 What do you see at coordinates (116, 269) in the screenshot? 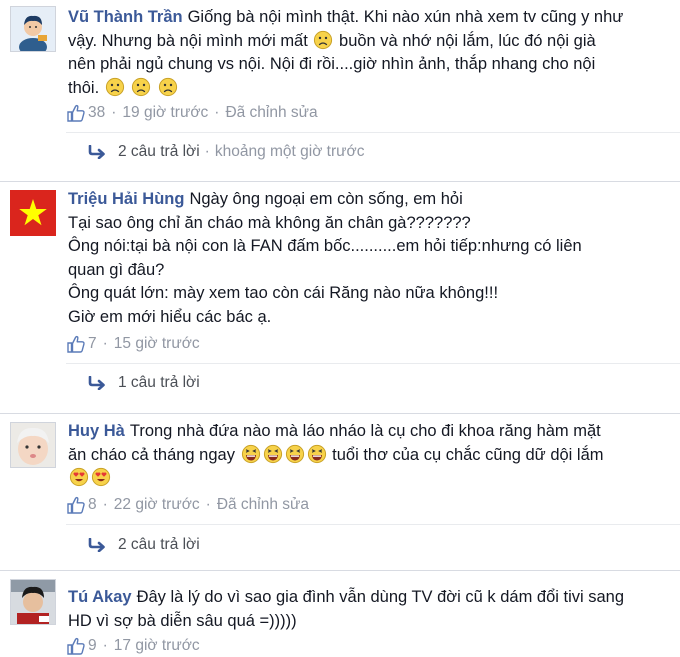
I see `comment-text-line: quan gì đâu?` at bounding box center [116, 269].